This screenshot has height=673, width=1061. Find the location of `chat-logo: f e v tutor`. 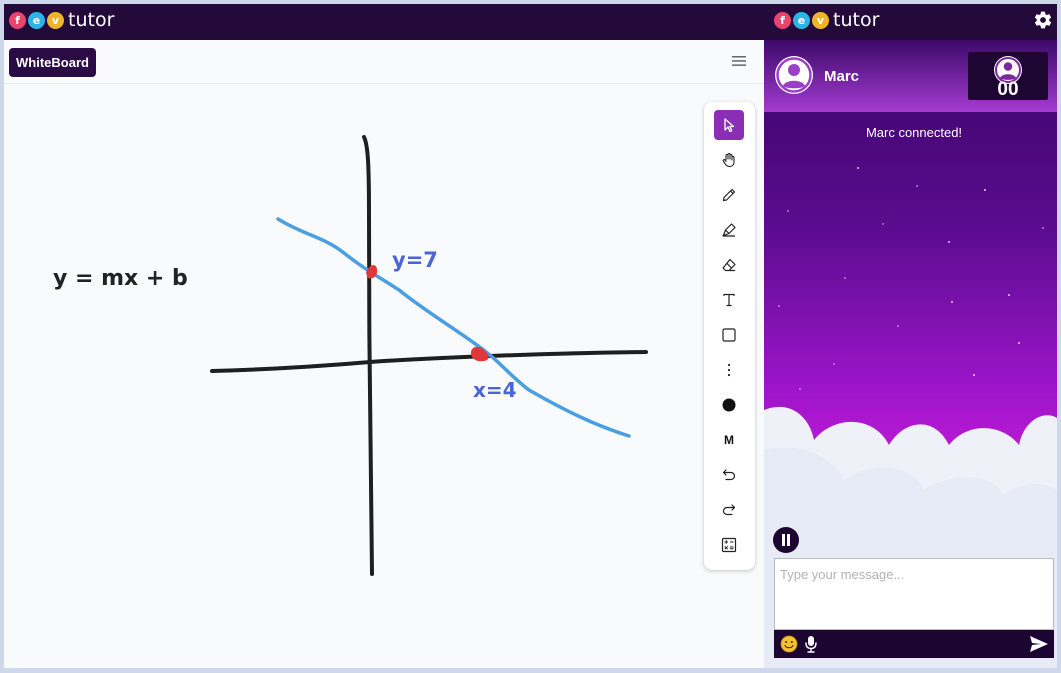

chat-logo: f e v tutor is located at coordinates (826, 20).